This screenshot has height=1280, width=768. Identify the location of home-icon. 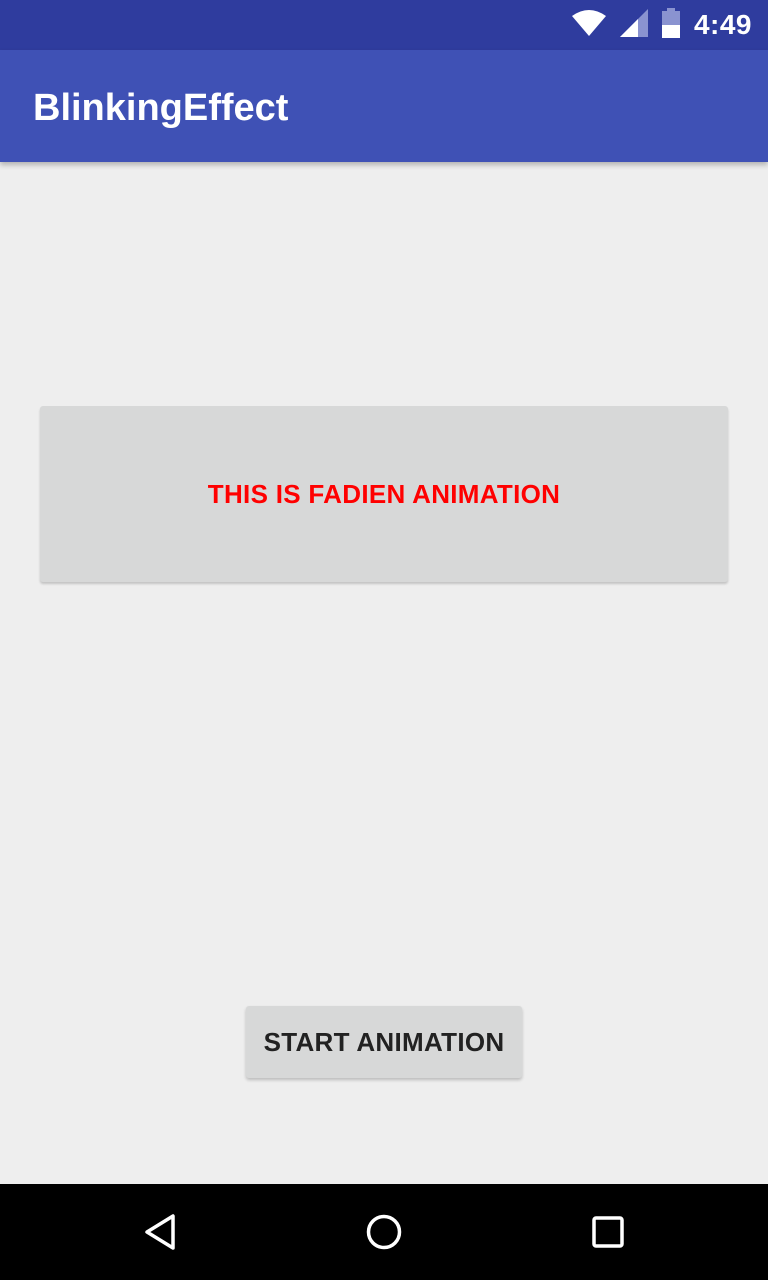
(384, 1232).